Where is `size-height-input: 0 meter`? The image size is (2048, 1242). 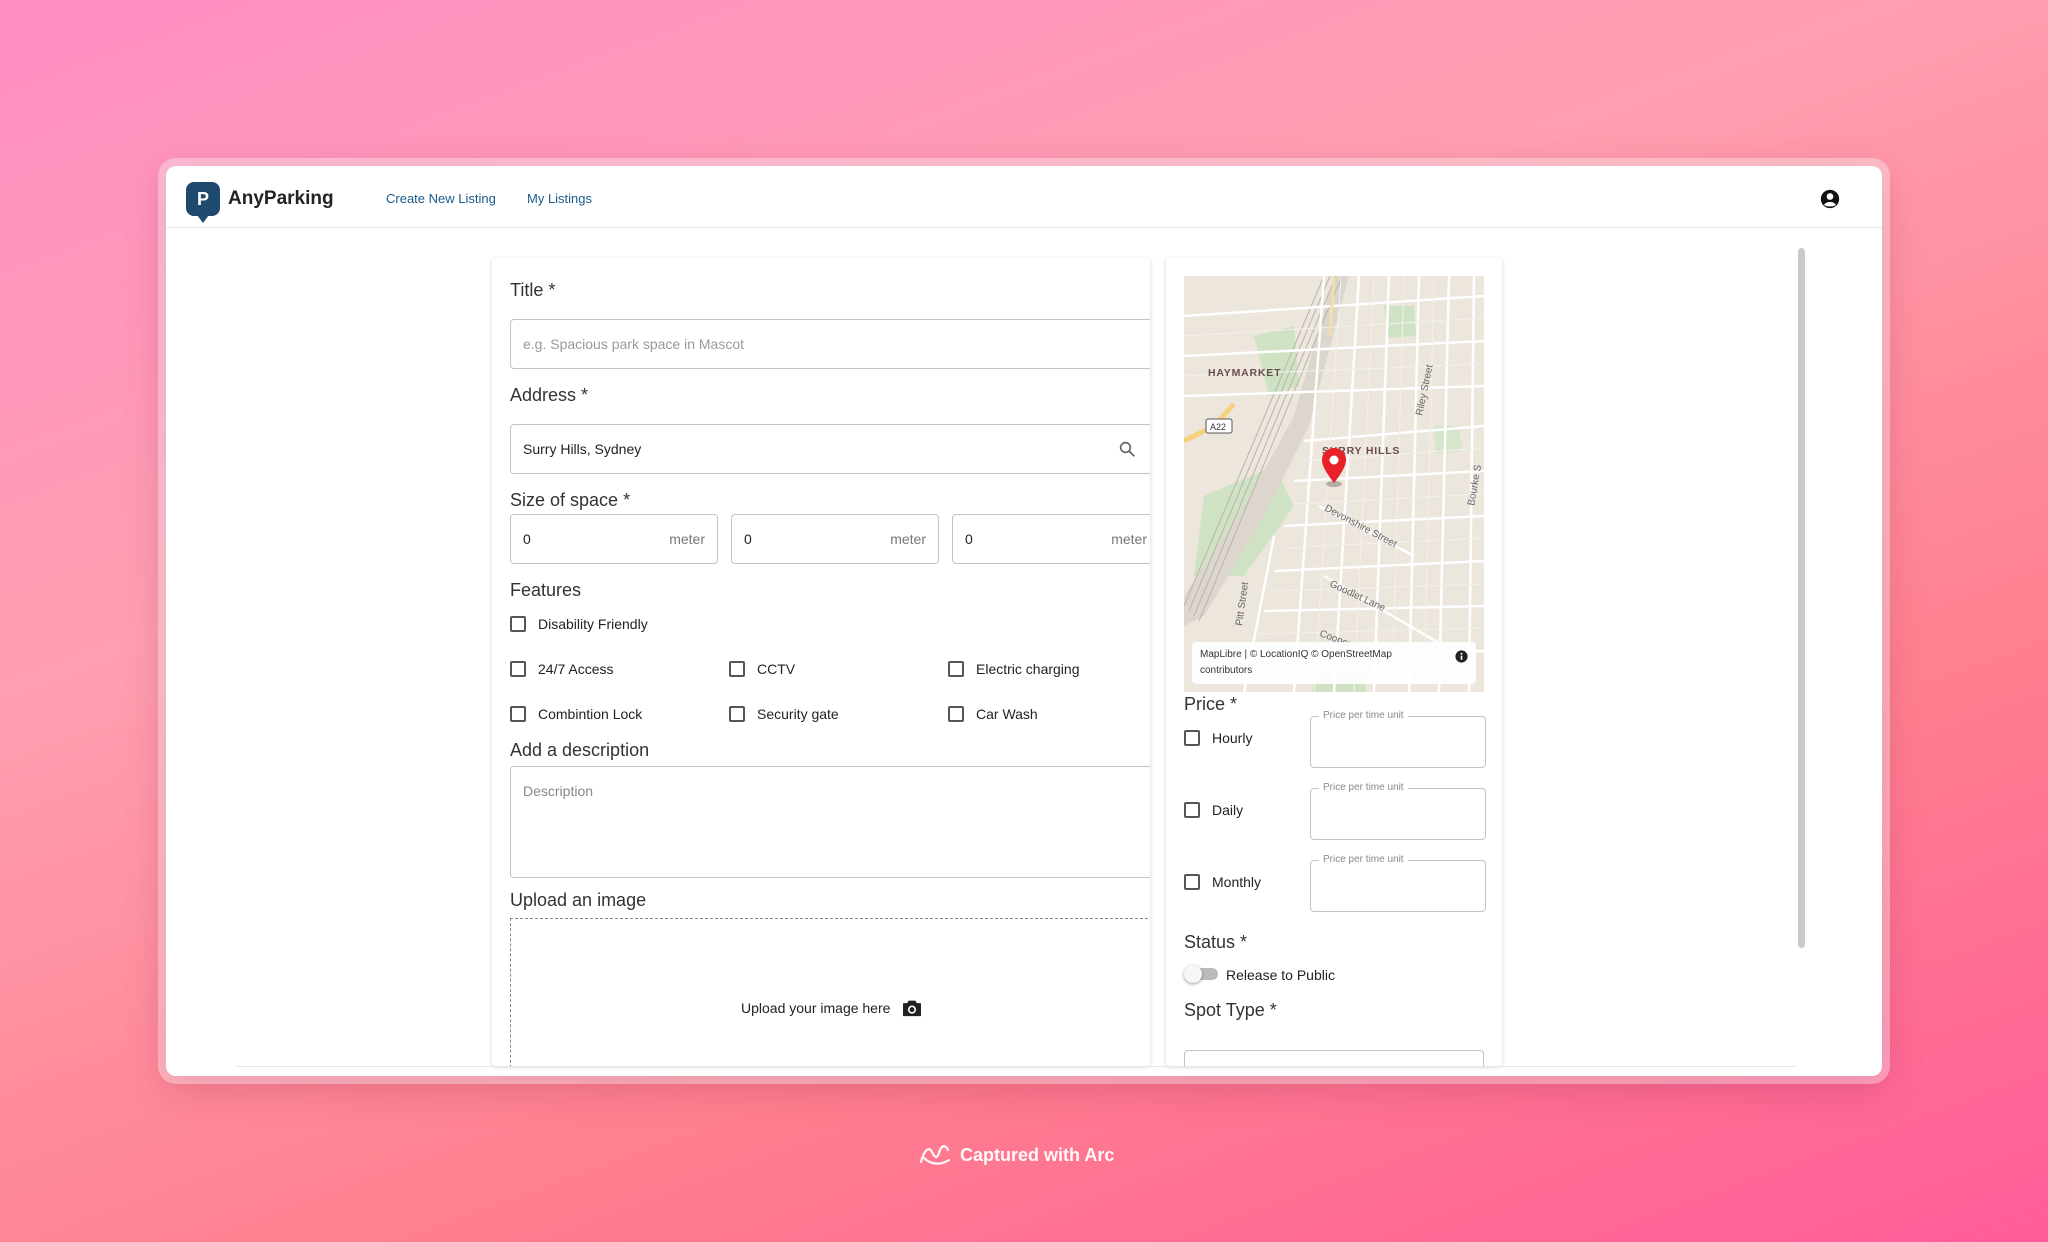
size-height-input: 0 meter is located at coordinates (1051, 539).